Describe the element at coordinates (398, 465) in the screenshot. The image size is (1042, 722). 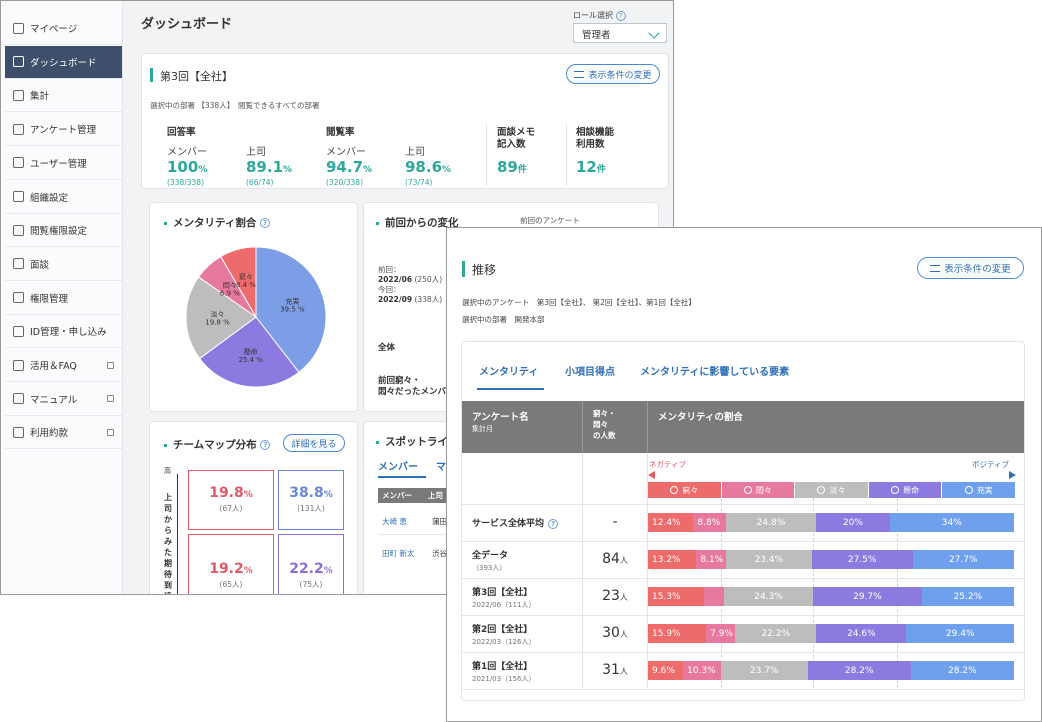
I see `spotlight-tab-member: メンバー` at that location.